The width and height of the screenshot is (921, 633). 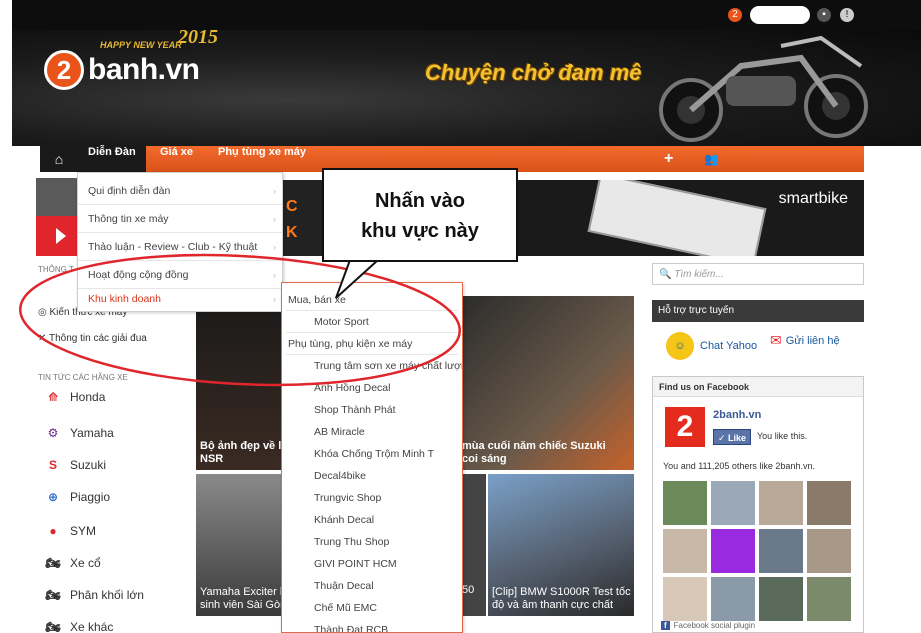 I want to click on brand-other: 🏍 Xe khác, so click(x=77, y=624).